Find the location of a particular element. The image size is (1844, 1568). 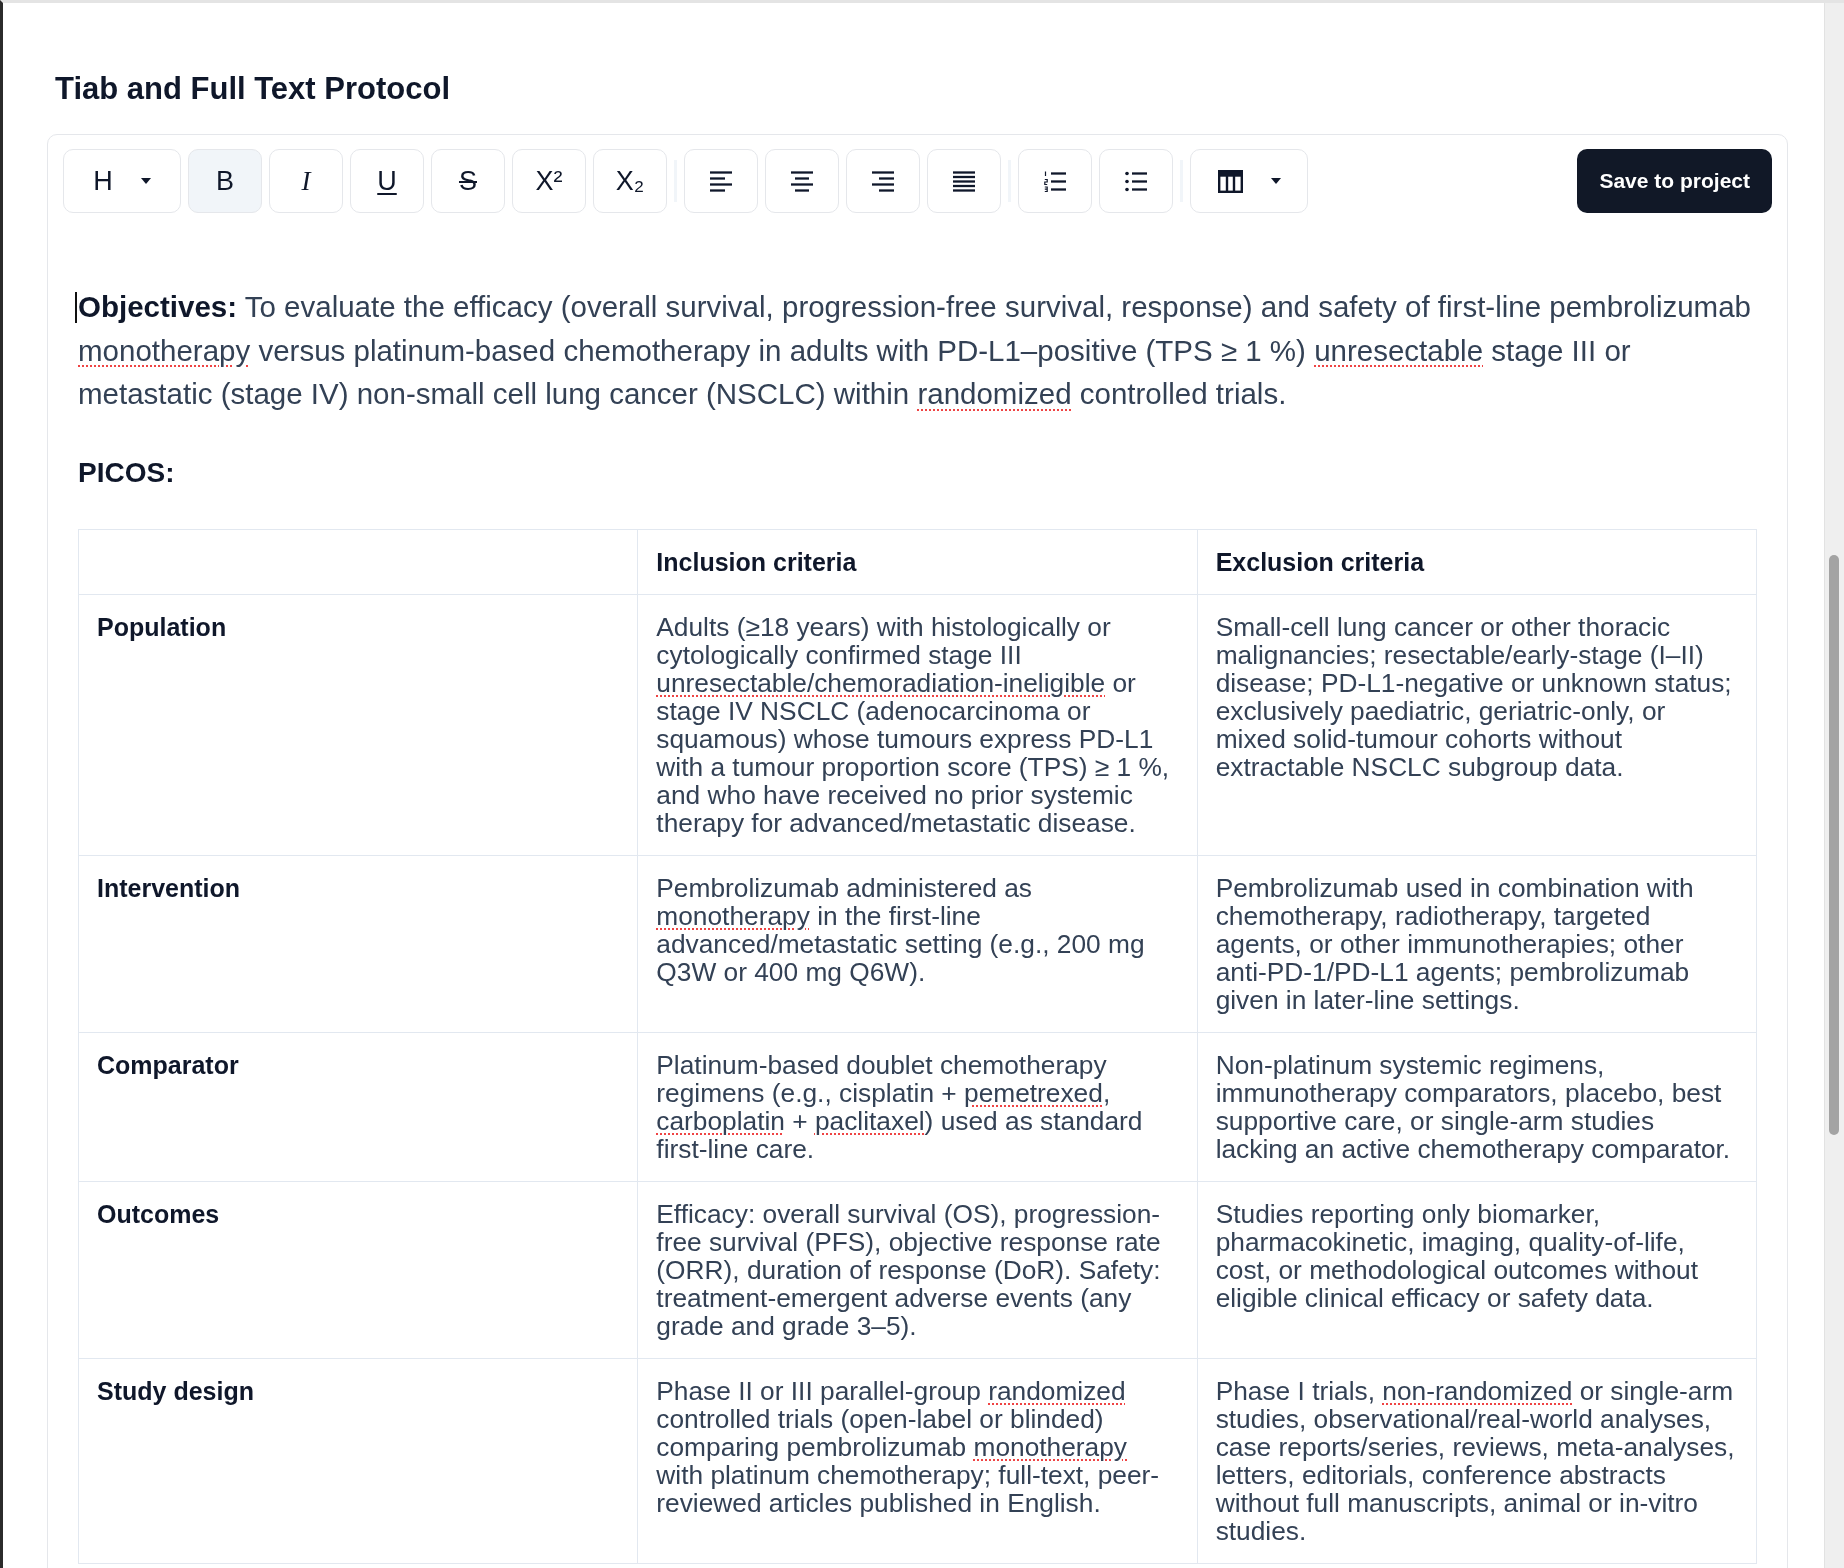

table-cell: Pembrolizumab administered as monotherapy in the first-line advanced/metastatic setting (e.g., 200 mg Q3W or 400 mg Q6W). is located at coordinates (917, 944).